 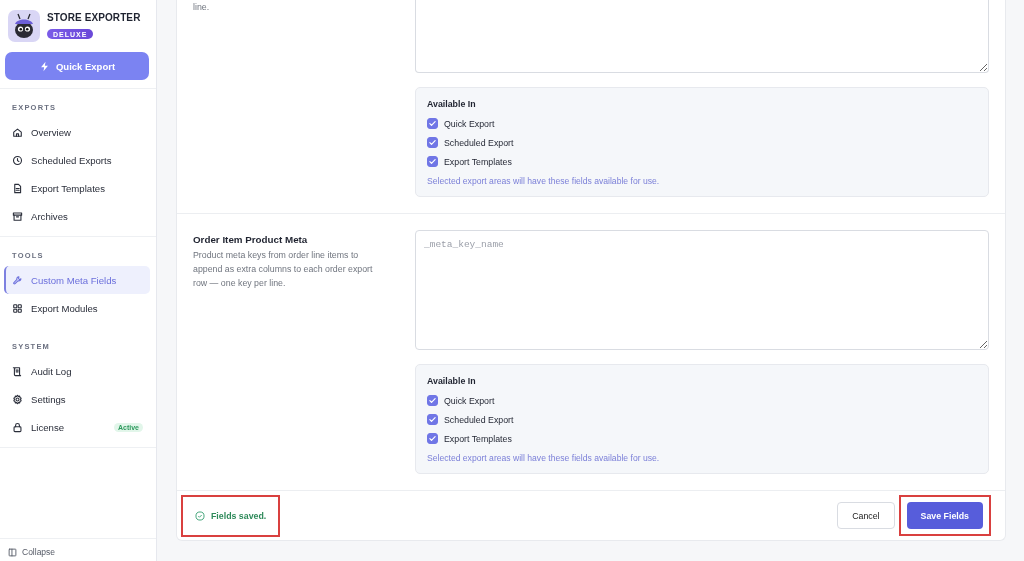 I want to click on app-title: STORE EXPORTER, so click(x=94, y=17).